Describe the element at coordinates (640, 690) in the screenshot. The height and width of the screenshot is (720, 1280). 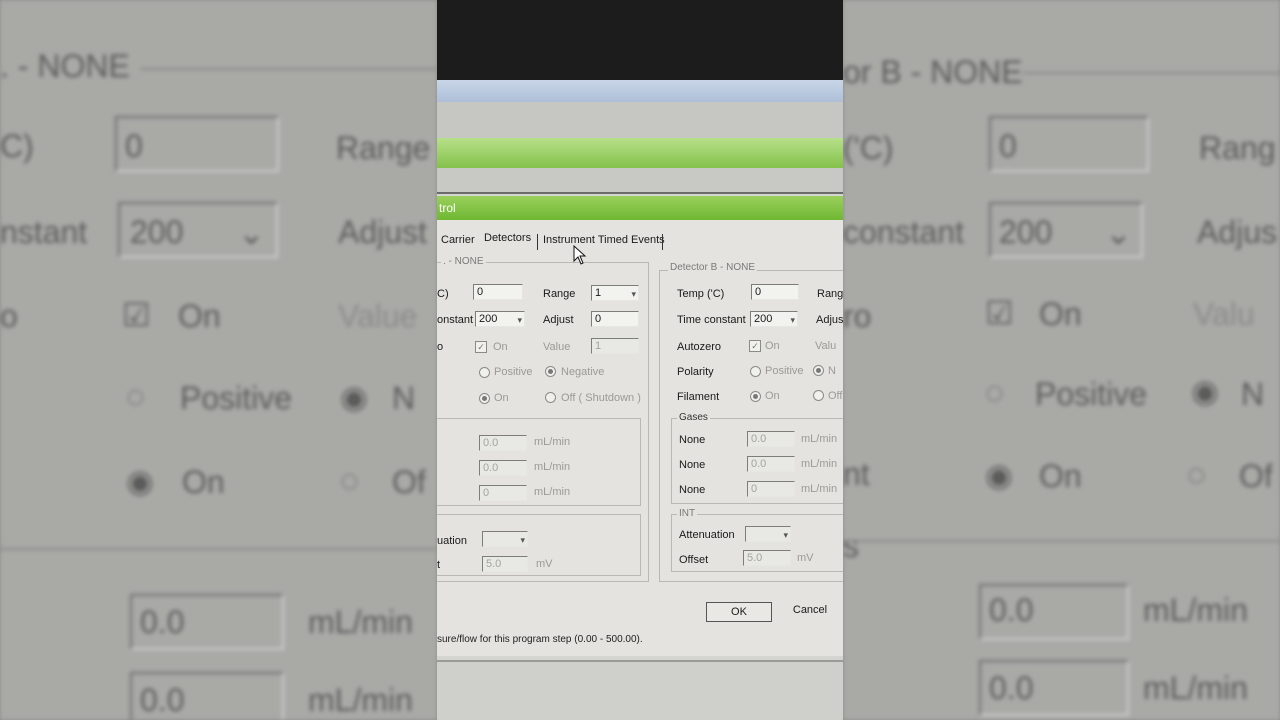
I see `taskbar-area` at that location.